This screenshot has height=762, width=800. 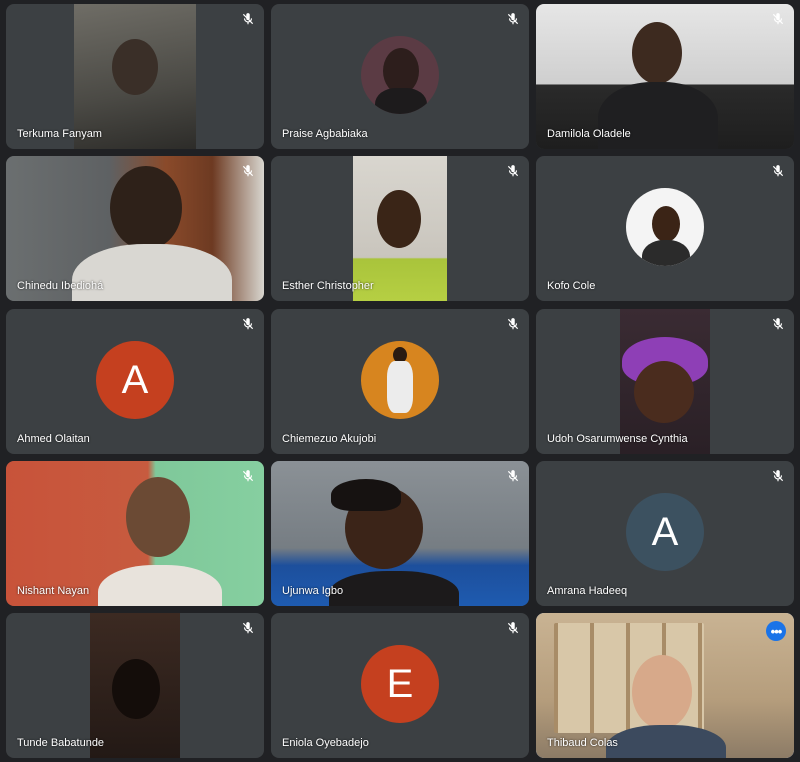 What do you see at coordinates (325, 743) in the screenshot?
I see `participant-name: Eniola Oyebadejo` at bounding box center [325, 743].